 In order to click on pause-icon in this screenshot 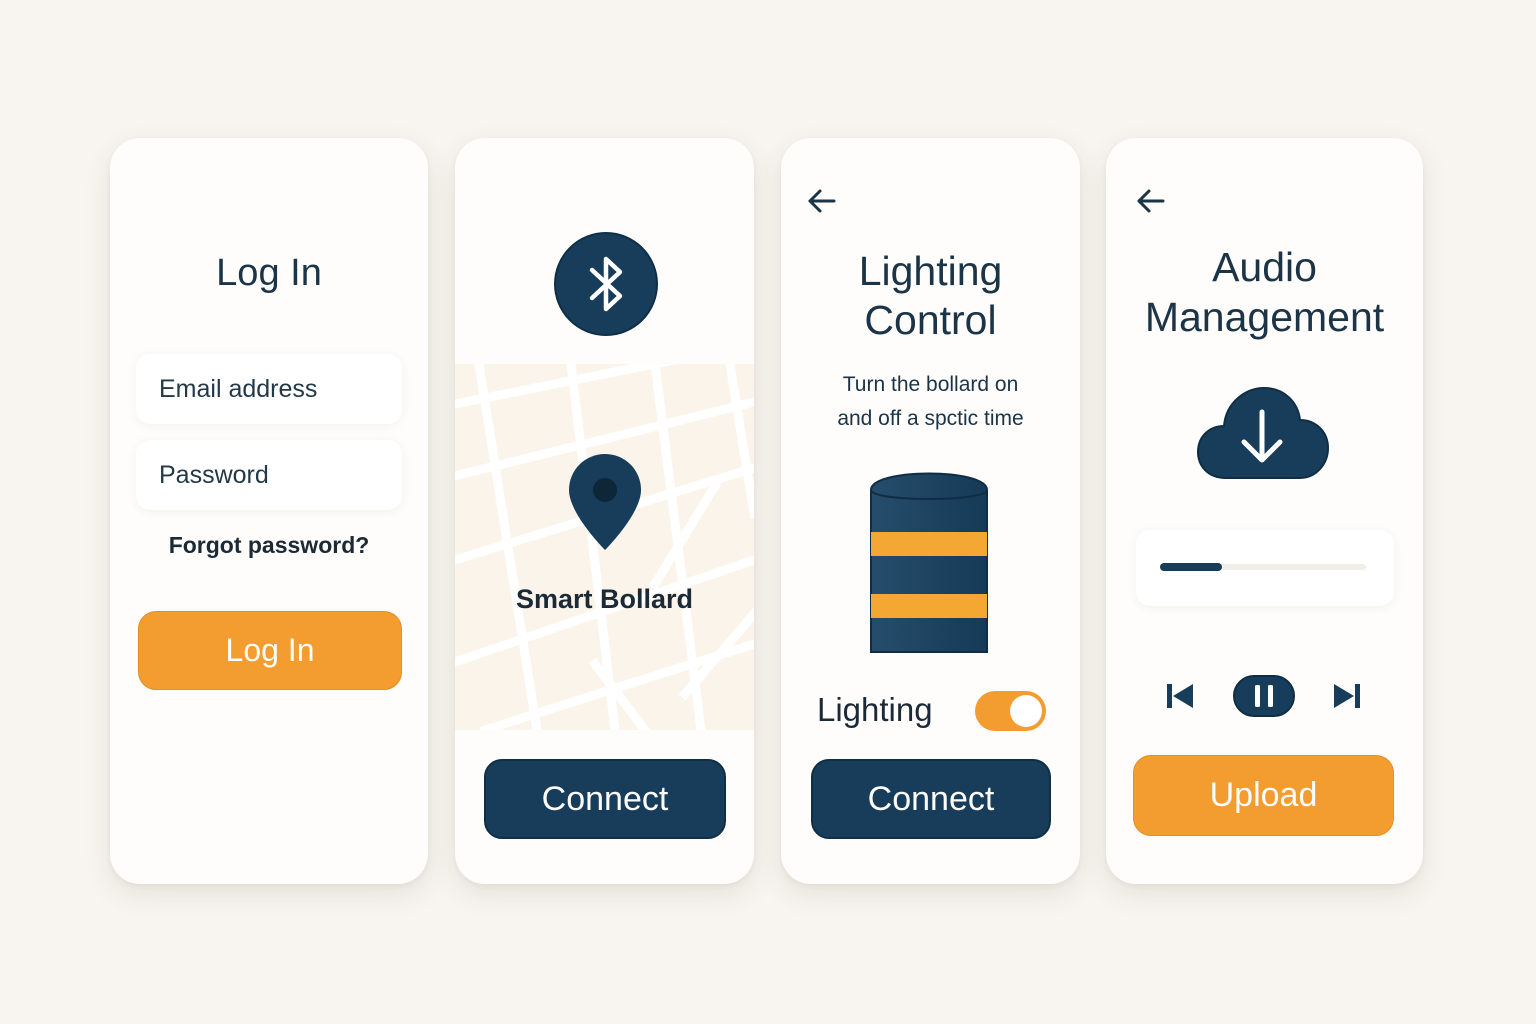, I will do `click(1264, 696)`.